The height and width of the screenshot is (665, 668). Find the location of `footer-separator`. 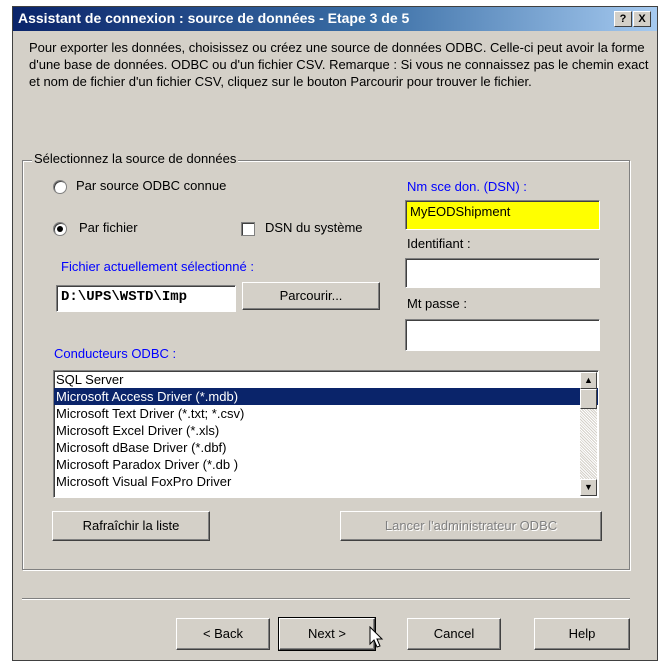

footer-separator is located at coordinates (326, 599).